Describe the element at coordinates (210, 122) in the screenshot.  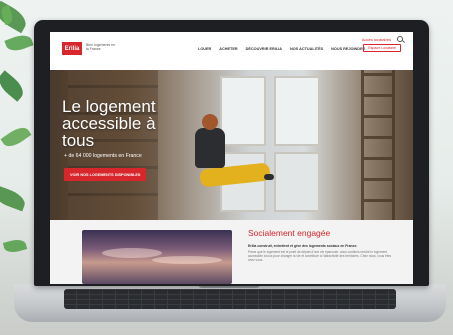
I see `hero-person-head` at that location.